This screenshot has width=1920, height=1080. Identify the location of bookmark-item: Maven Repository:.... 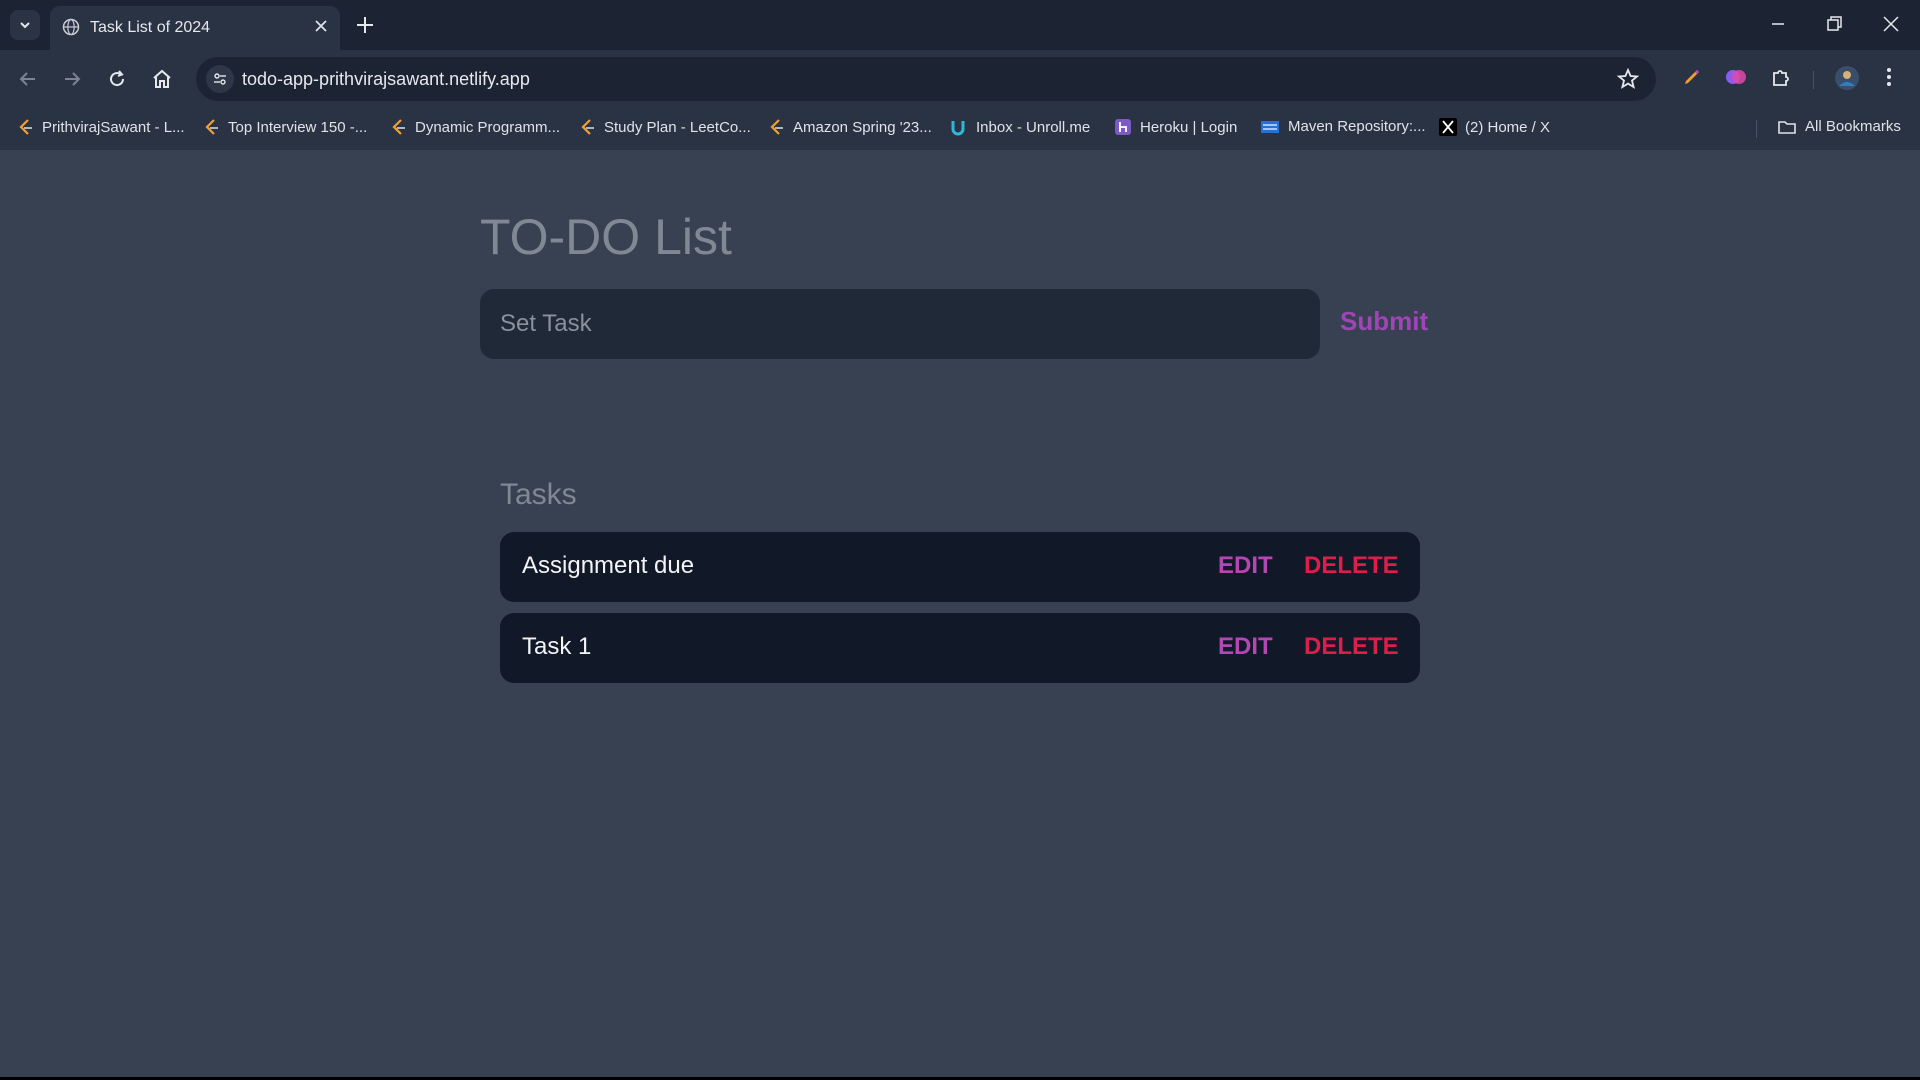
(1343, 126).